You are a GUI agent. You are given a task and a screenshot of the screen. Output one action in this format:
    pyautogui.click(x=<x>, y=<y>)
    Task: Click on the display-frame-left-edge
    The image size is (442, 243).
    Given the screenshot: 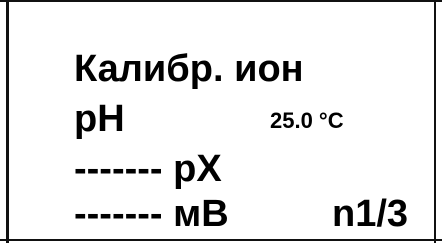 What is the action you would take?
    pyautogui.click(x=7, y=122)
    